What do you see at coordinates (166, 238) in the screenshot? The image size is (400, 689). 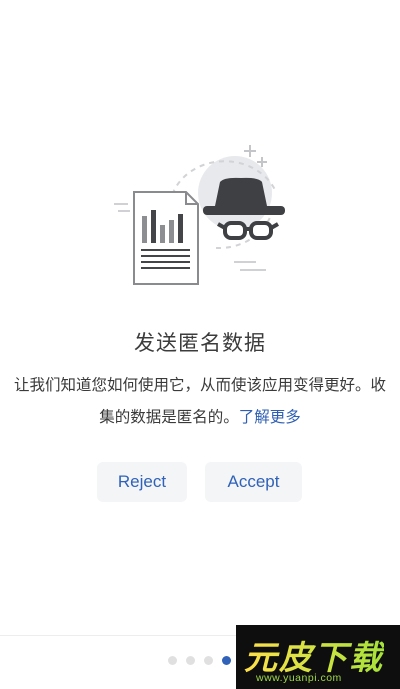 I see `document-chart-icon` at bounding box center [166, 238].